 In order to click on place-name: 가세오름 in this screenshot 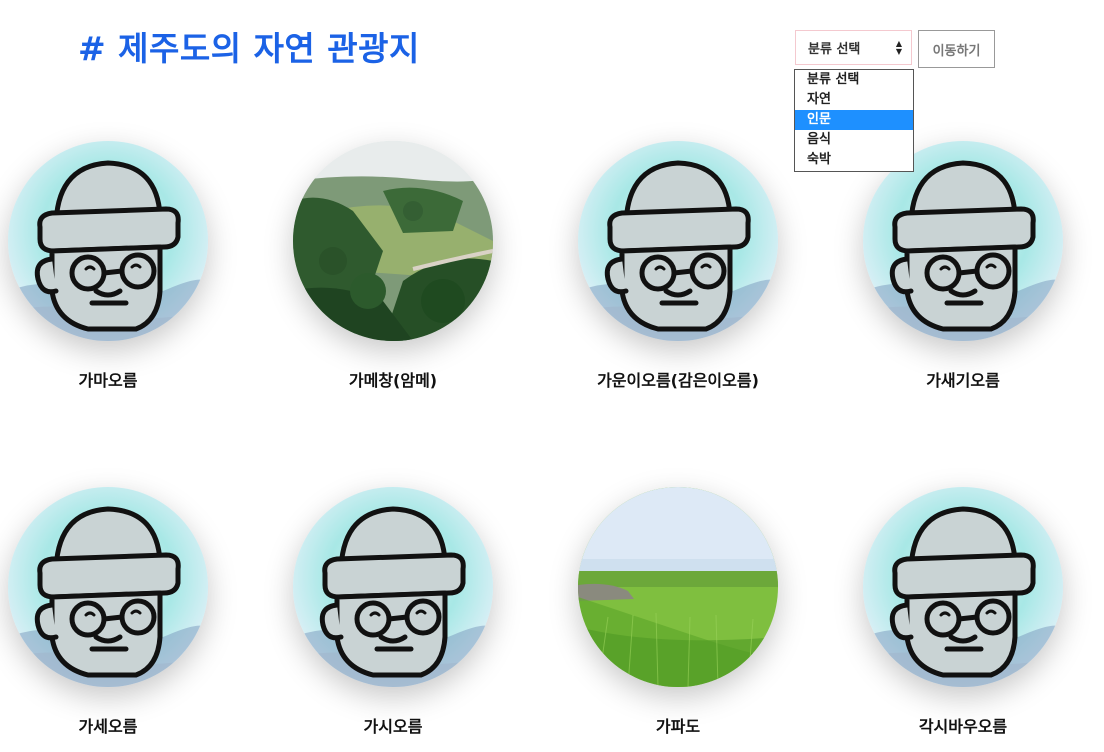, I will do `click(124, 725)`.